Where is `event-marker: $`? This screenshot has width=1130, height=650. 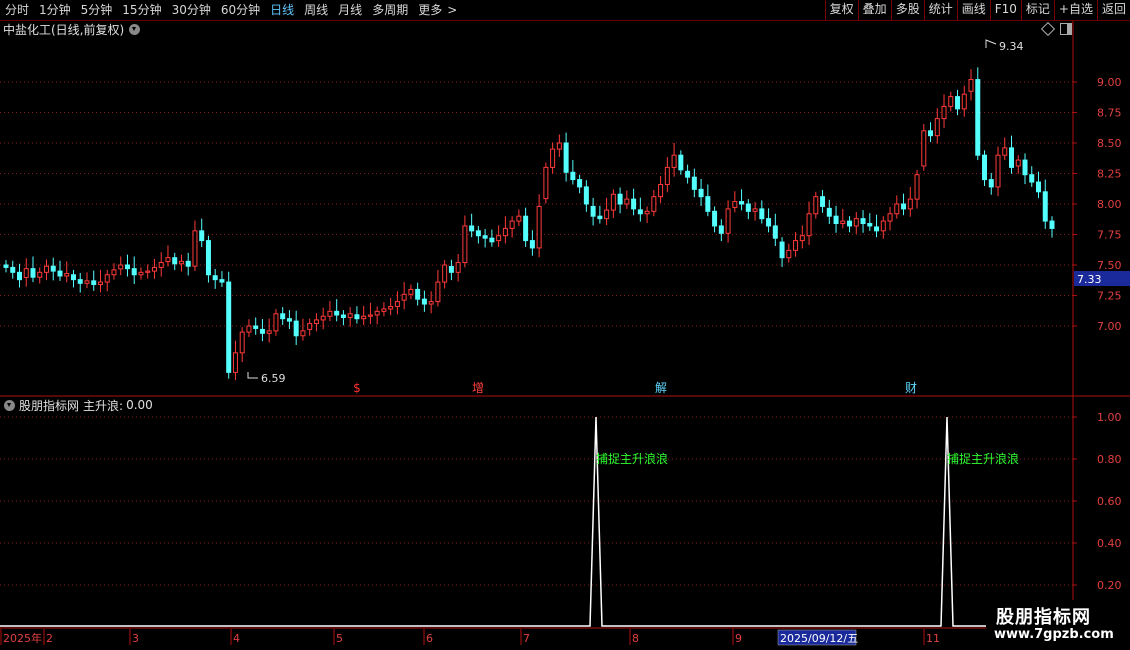 event-marker: $ is located at coordinates (357, 388).